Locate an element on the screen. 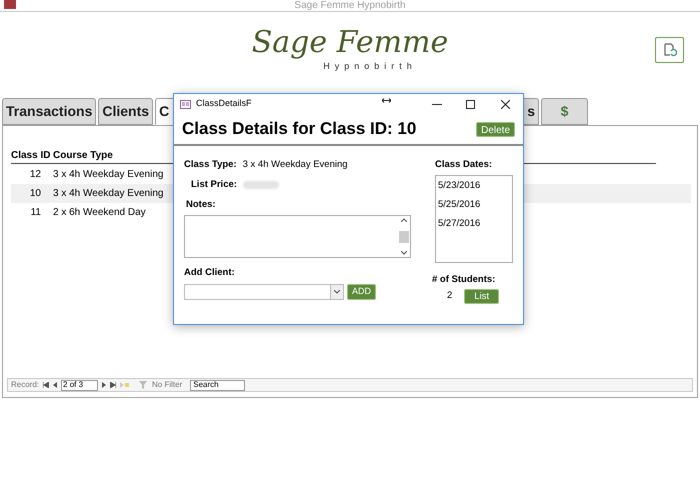 This screenshot has width=700, height=500. field-label: # of Students: is located at coordinates (464, 280).